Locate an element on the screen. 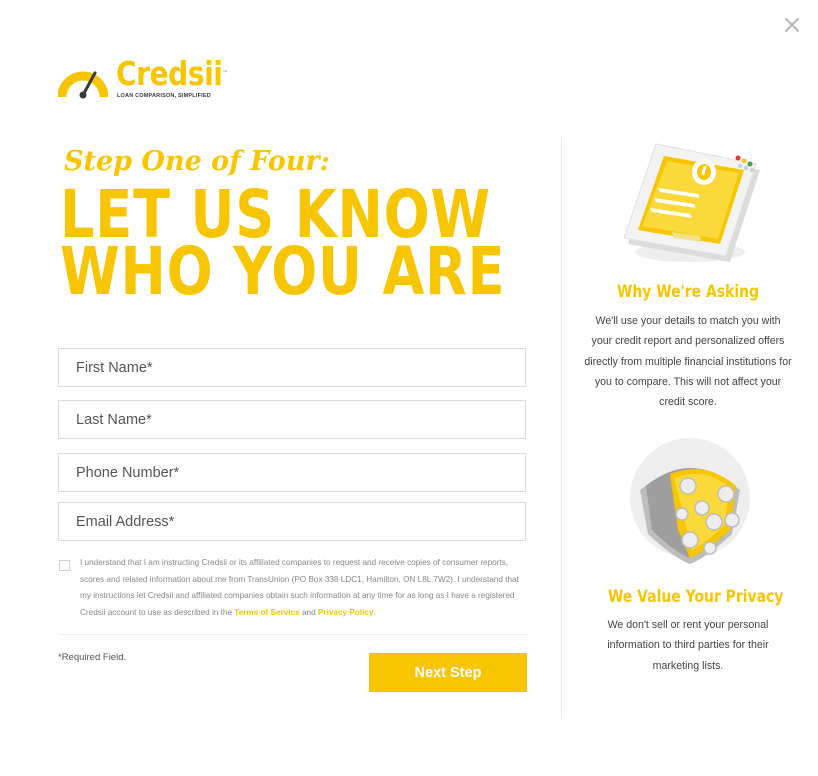  last-name-field is located at coordinates (292, 419).